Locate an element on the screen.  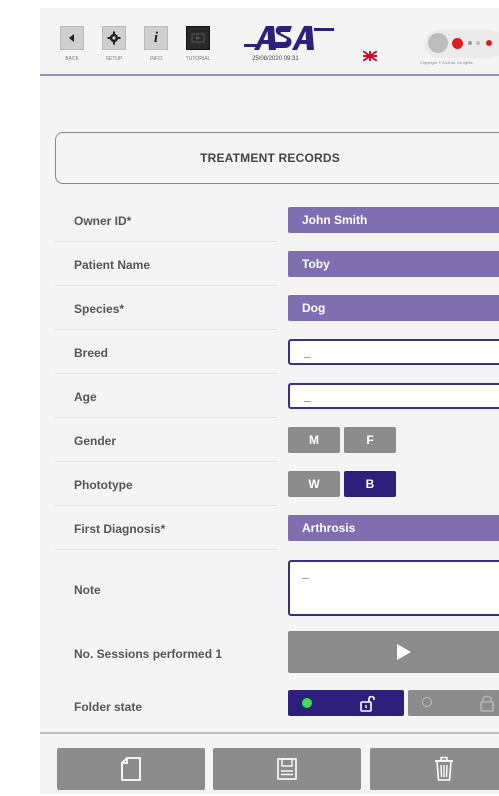
species-label: Species* is located at coordinates (99, 309).